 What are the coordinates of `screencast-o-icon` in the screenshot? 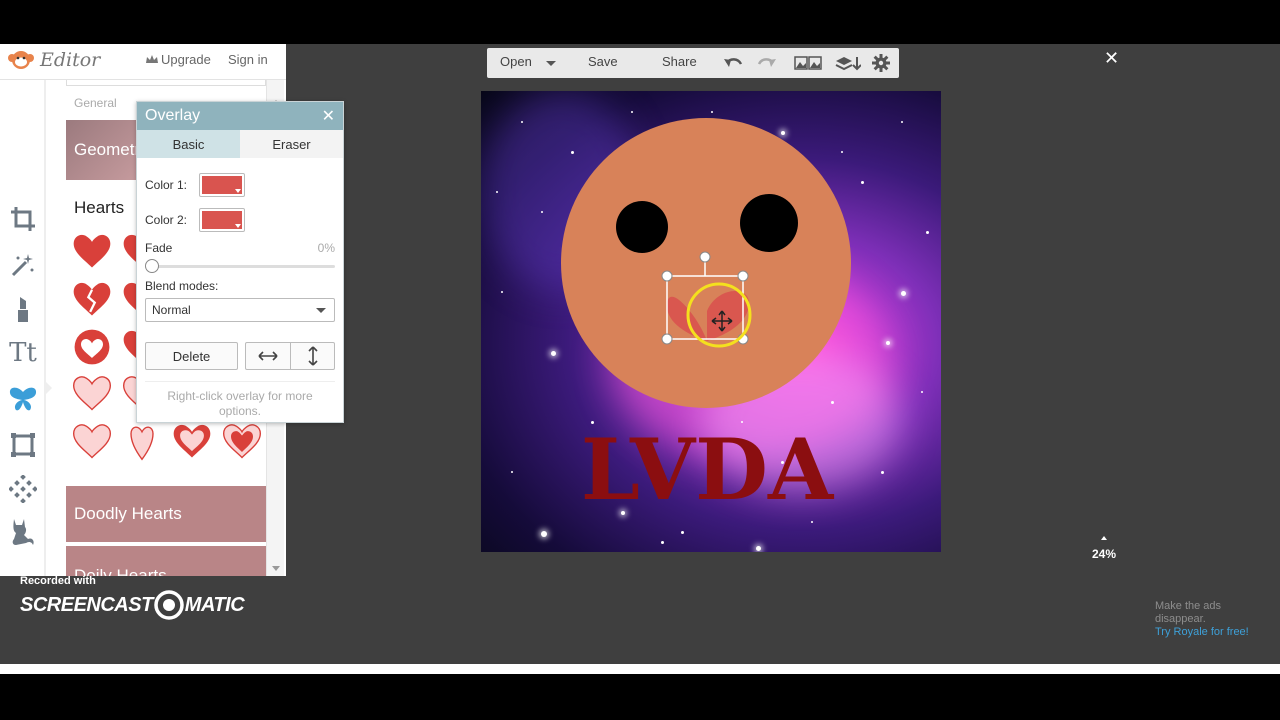 It's located at (169, 605).